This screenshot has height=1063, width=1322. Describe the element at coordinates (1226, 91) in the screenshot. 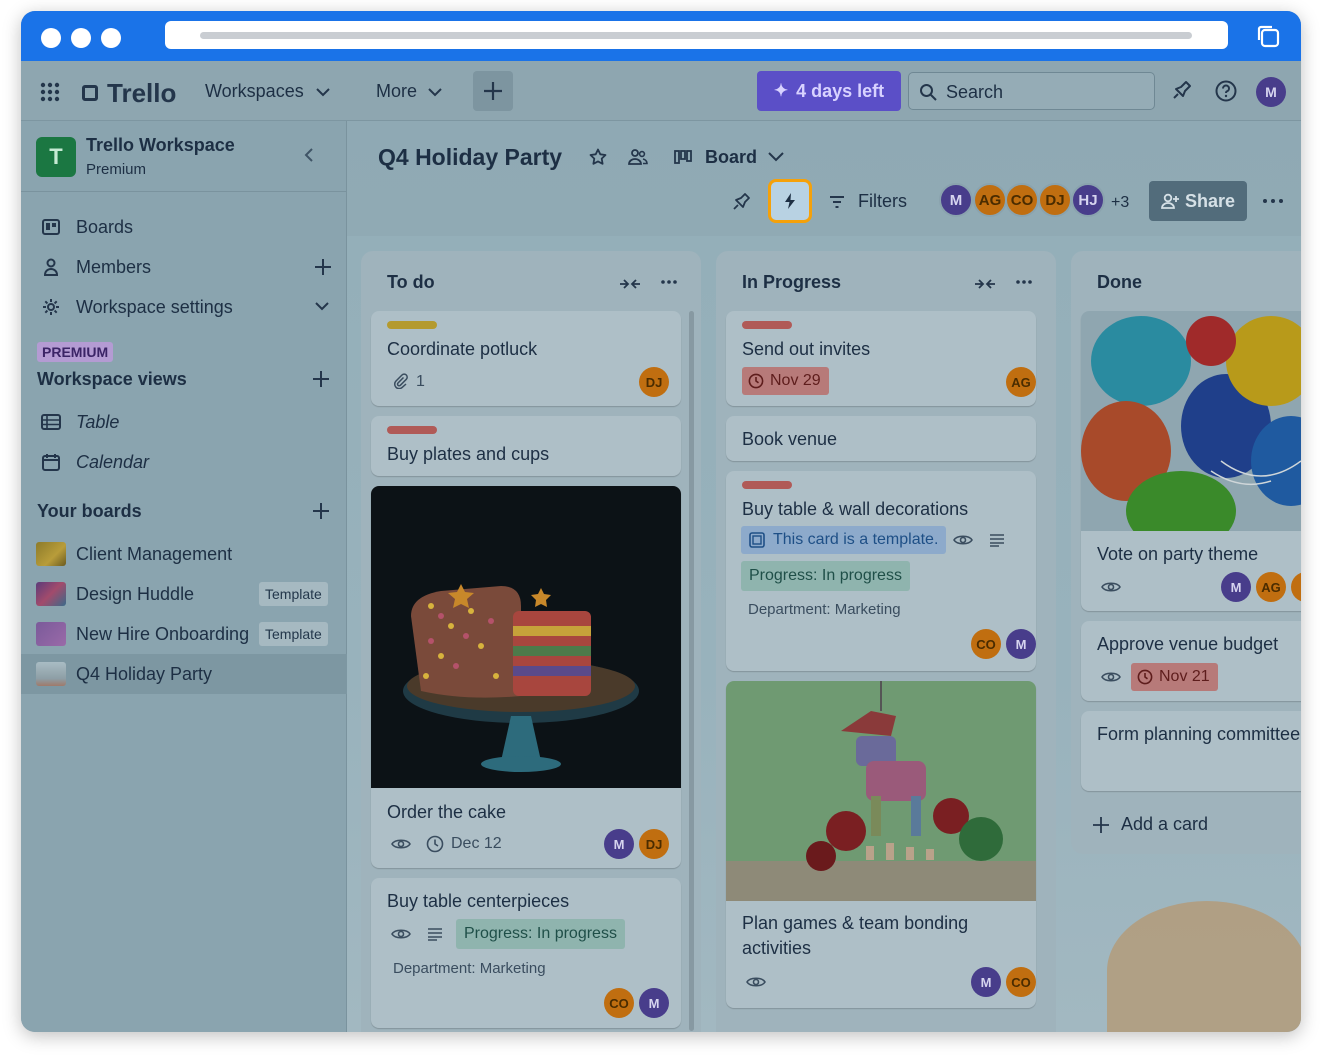

I see `help-icon` at that location.